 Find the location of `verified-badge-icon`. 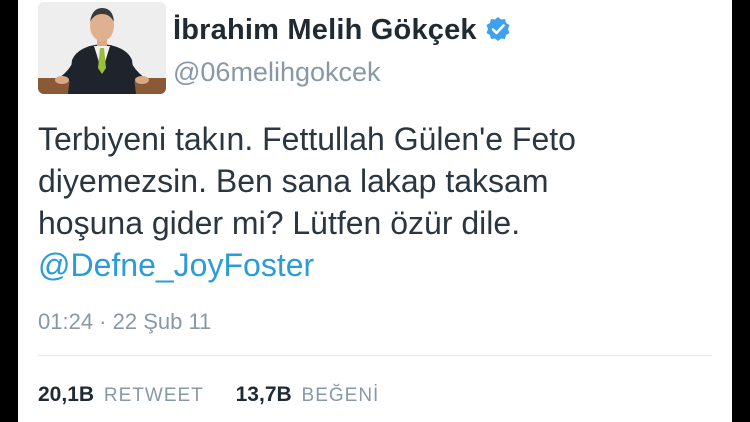

verified-badge-icon is located at coordinates (498, 29).